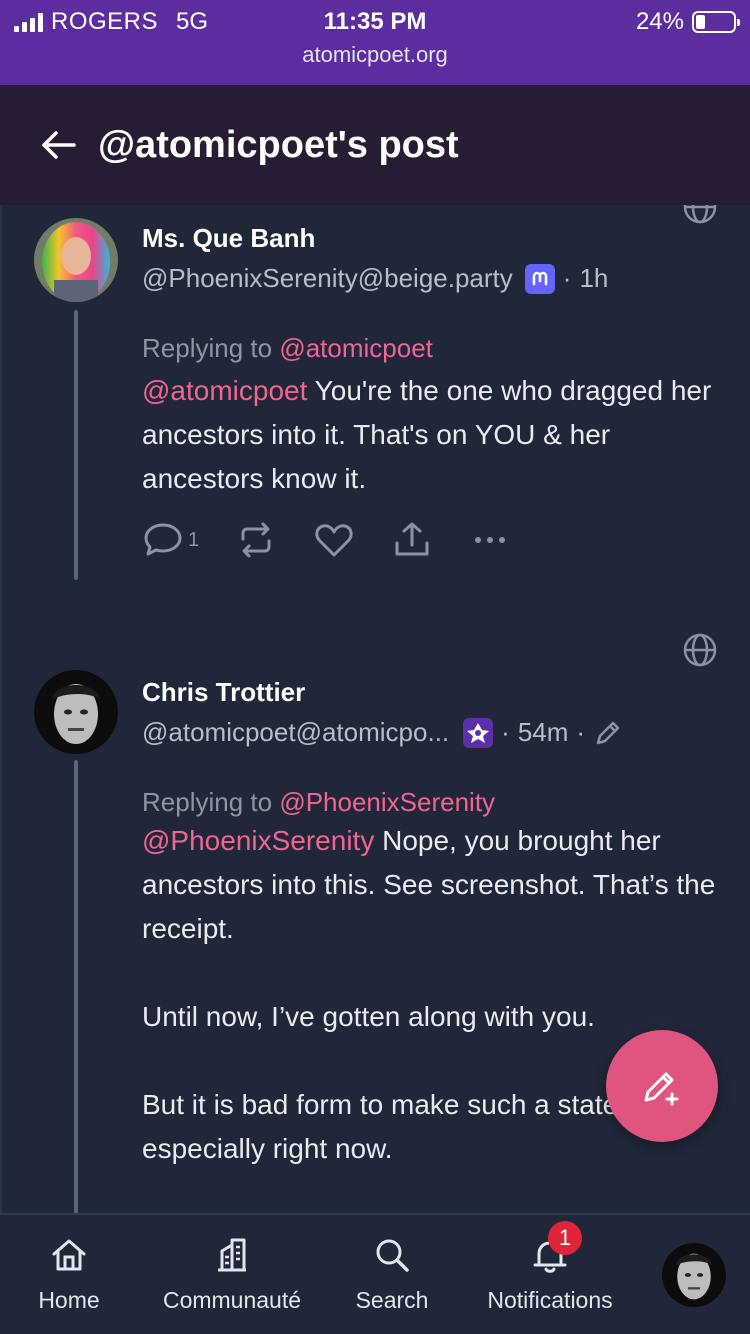 The width and height of the screenshot is (750, 1334). What do you see at coordinates (228, 238) in the screenshot?
I see `author-name: Ms. Que Banh` at bounding box center [228, 238].